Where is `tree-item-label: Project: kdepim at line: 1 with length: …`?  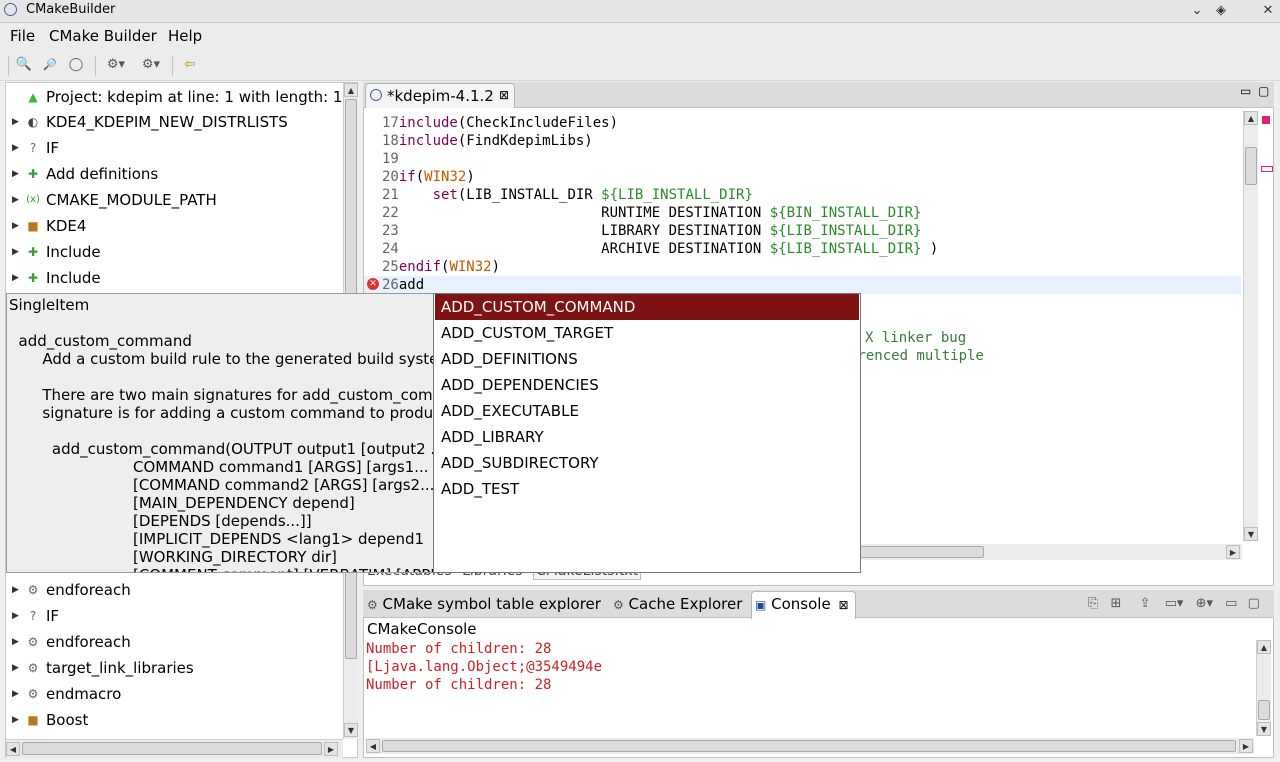
tree-item-label: Project: kdepim at line: 1 with length: … is located at coordinates (194, 97).